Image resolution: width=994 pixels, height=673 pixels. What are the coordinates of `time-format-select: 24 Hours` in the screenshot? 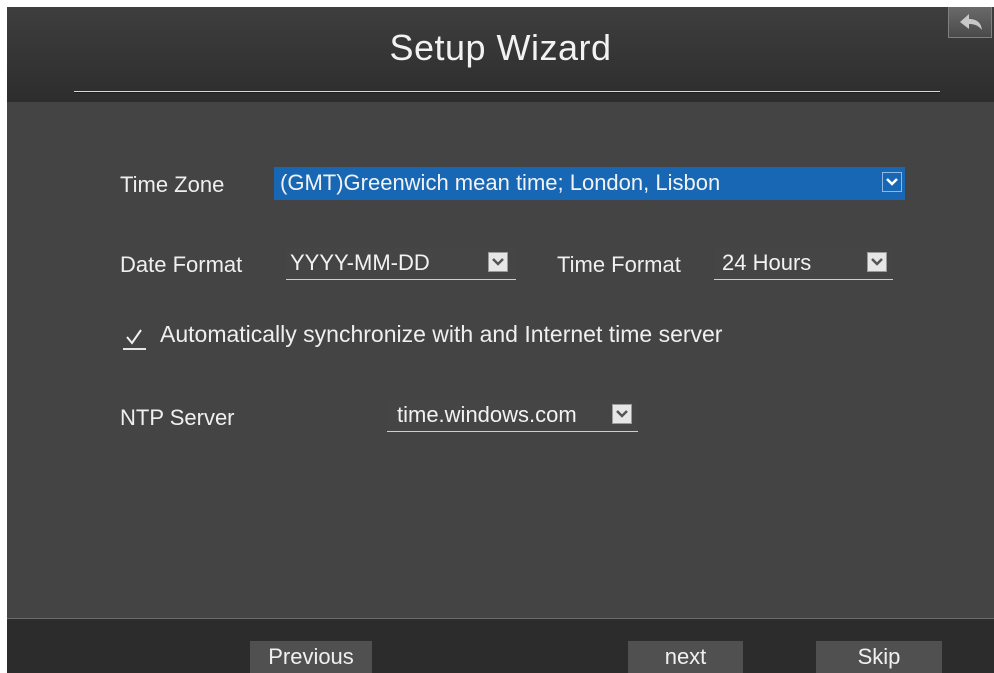 It's located at (803, 263).